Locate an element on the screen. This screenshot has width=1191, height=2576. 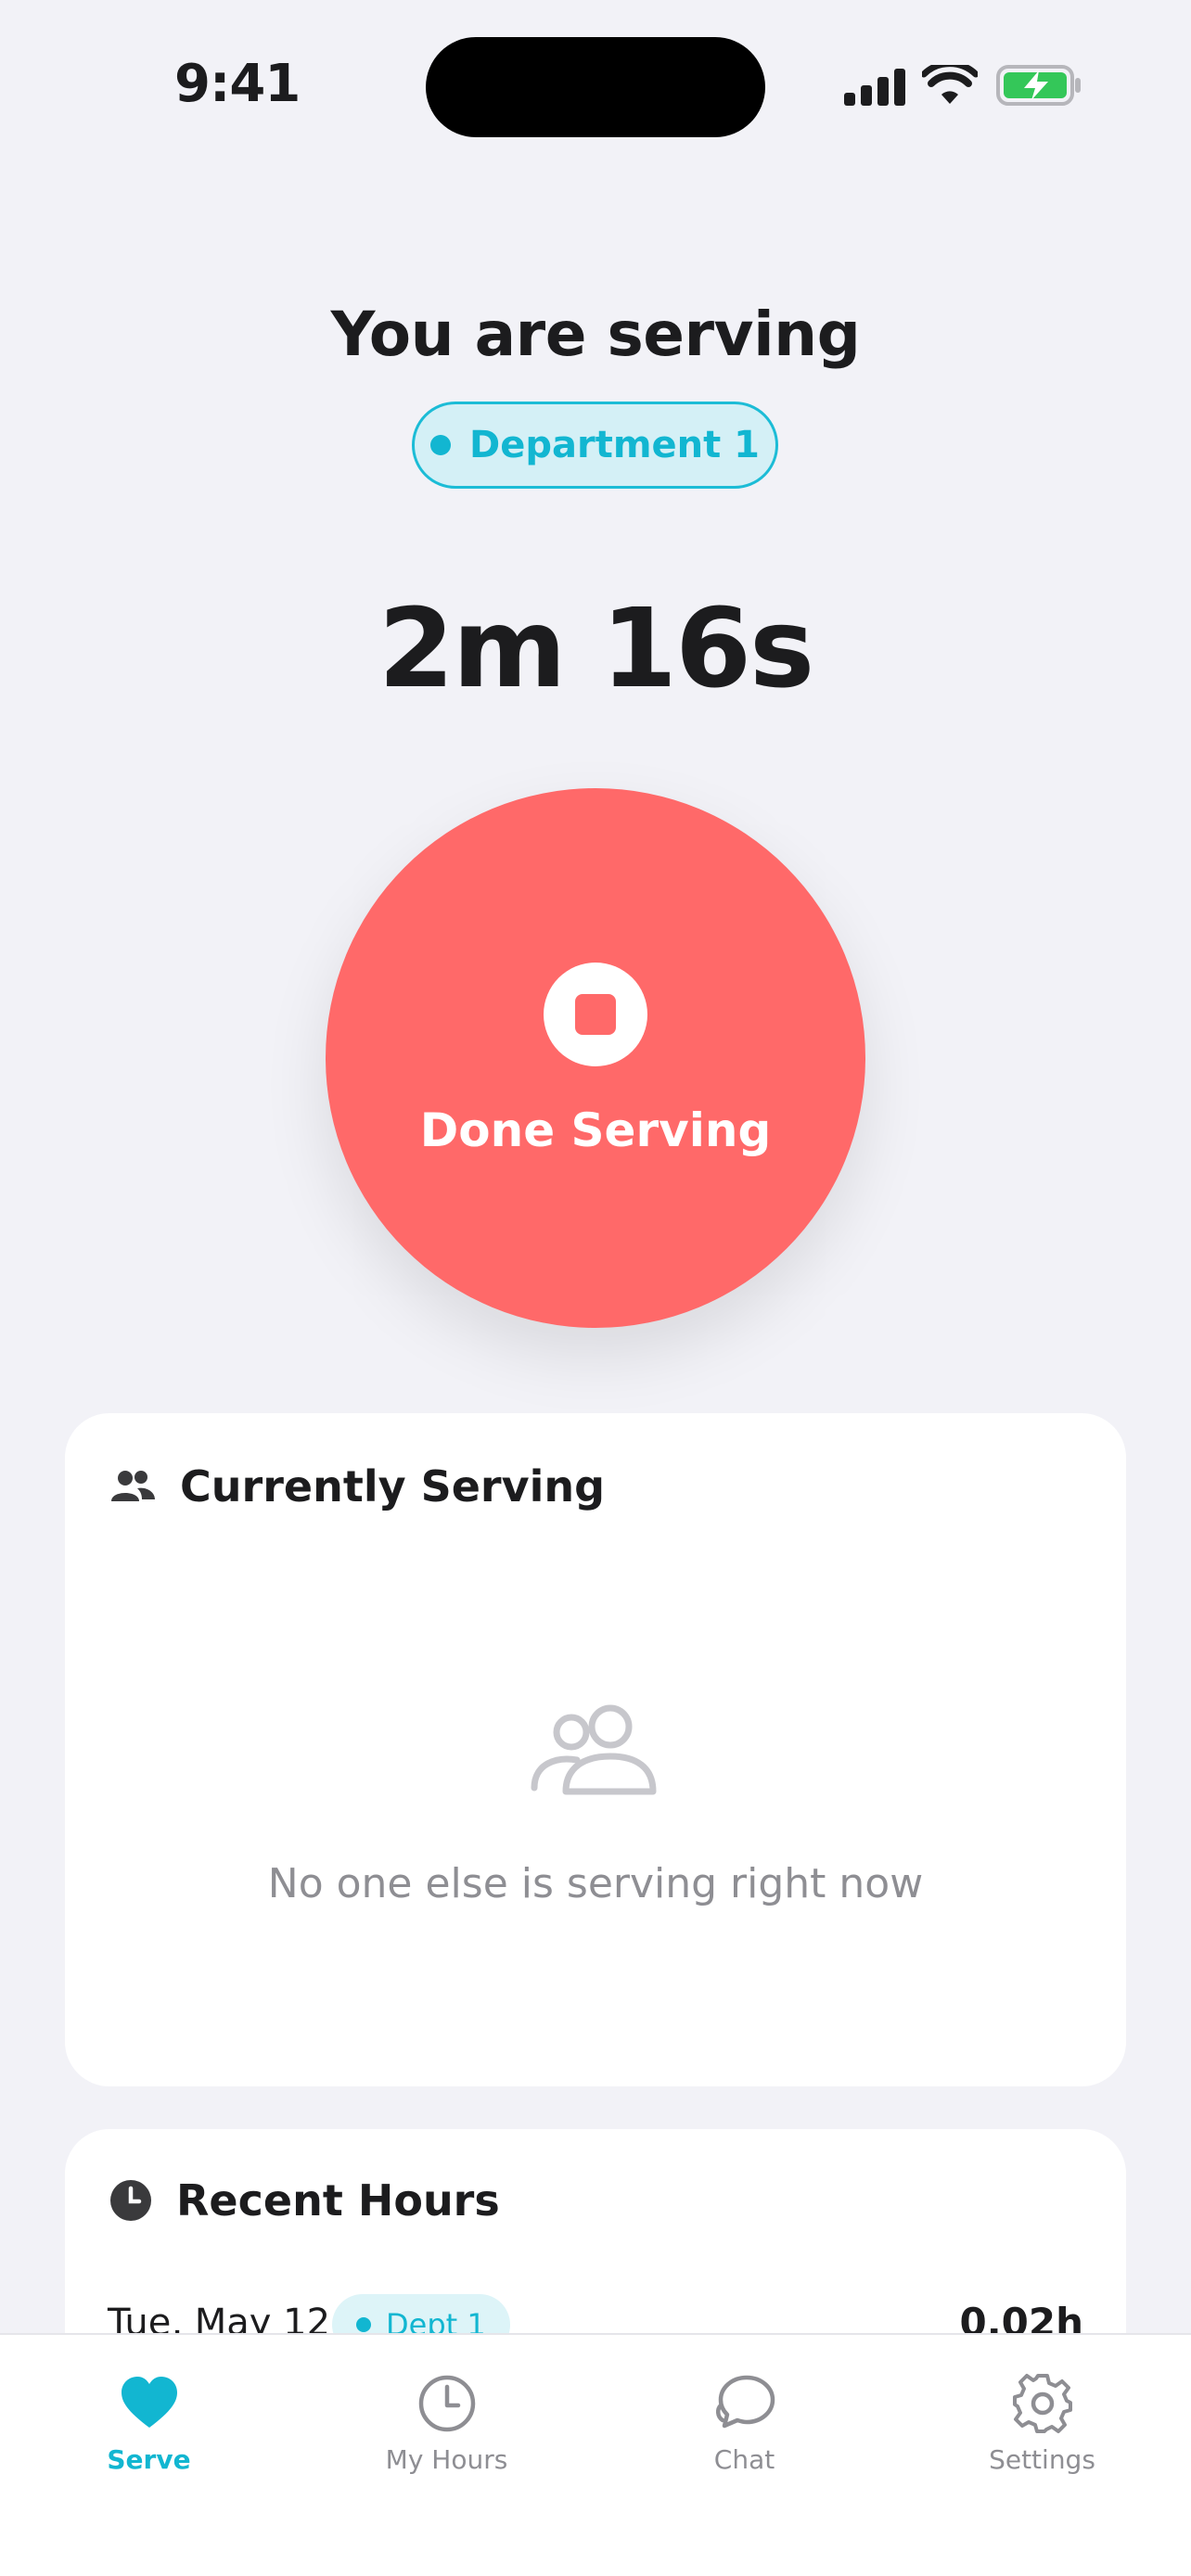
wifi-icon is located at coordinates (950, 84).